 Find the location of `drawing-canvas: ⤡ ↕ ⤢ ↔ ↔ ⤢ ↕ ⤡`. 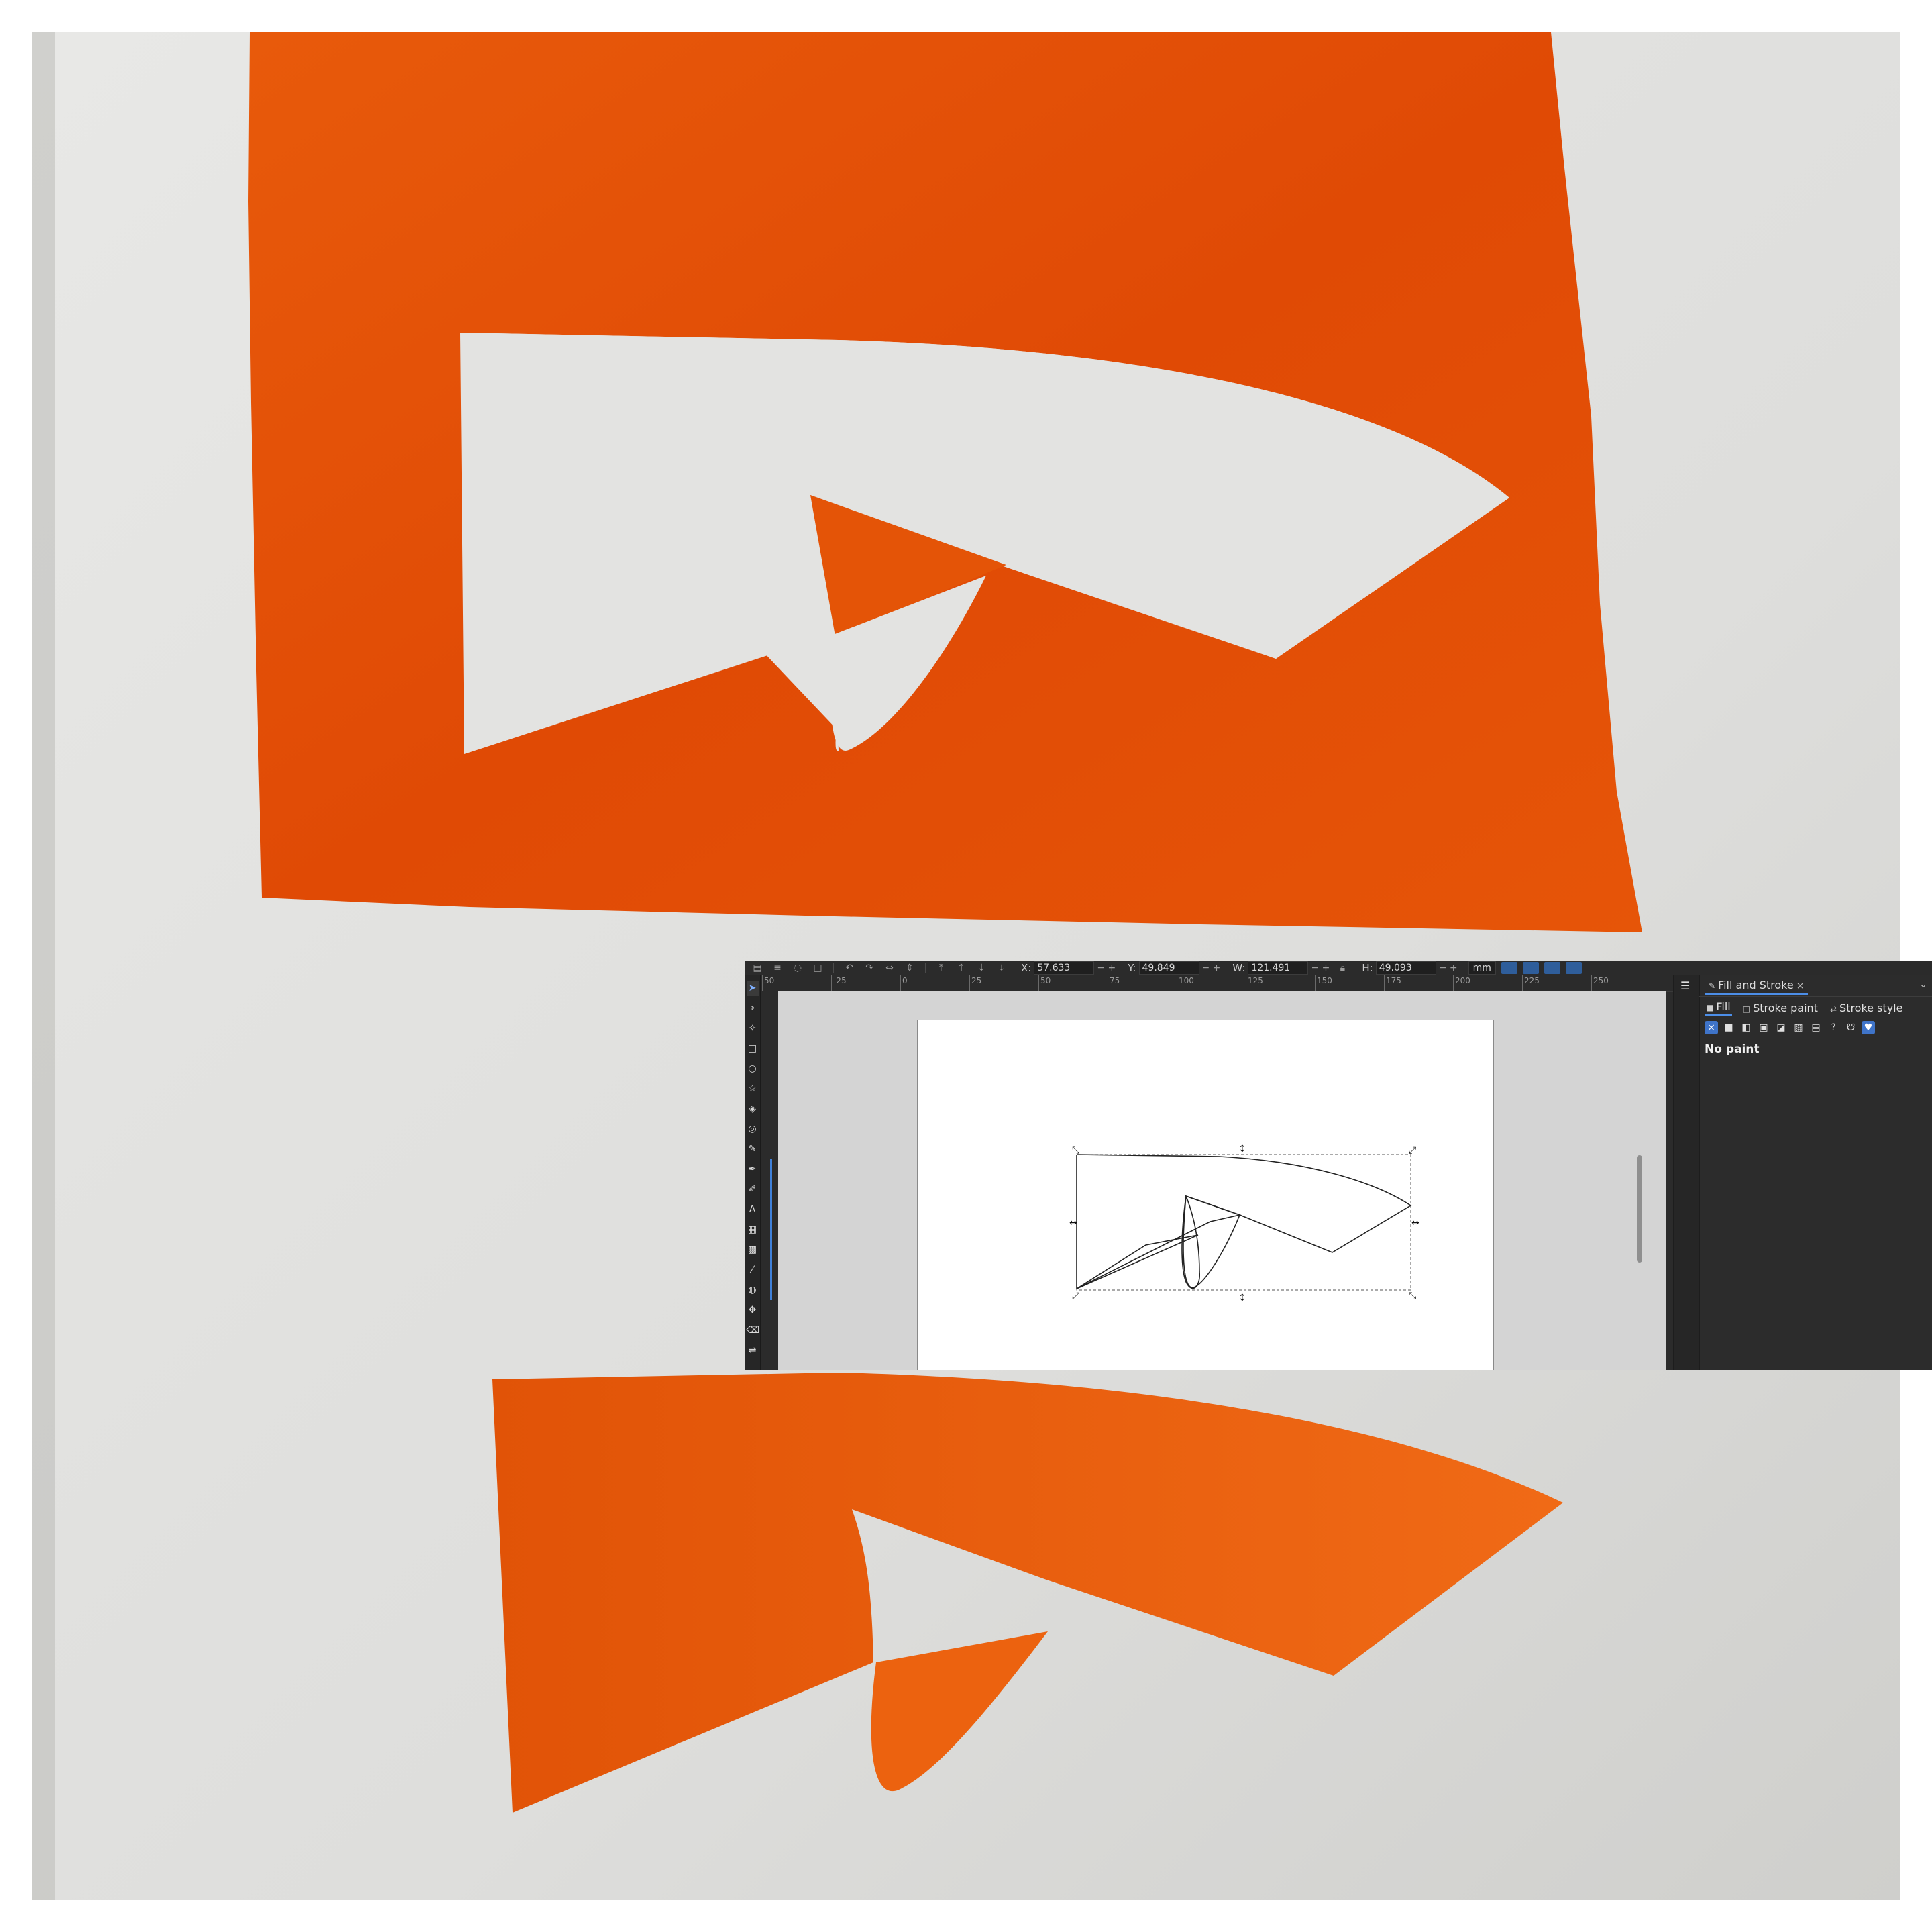

drawing-canvas: ⤡ ↕ ⤢ ↔ ↔ ⤢ ↕ ⤡ is located at coordinates (1222, 1180).